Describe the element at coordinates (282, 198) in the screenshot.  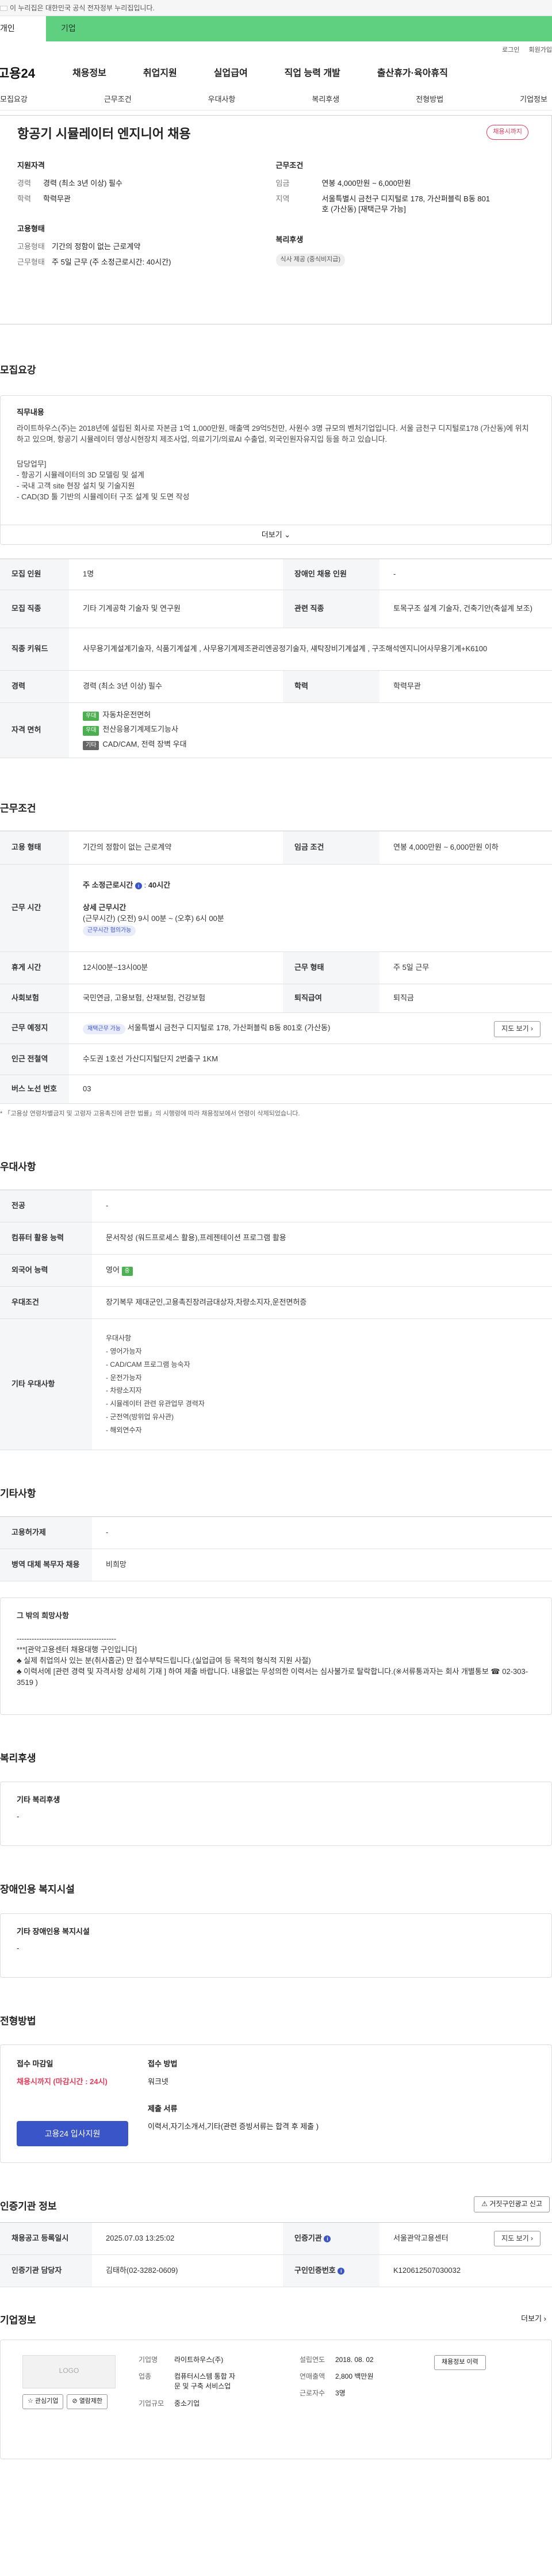
I see `label: 지역` at that location.